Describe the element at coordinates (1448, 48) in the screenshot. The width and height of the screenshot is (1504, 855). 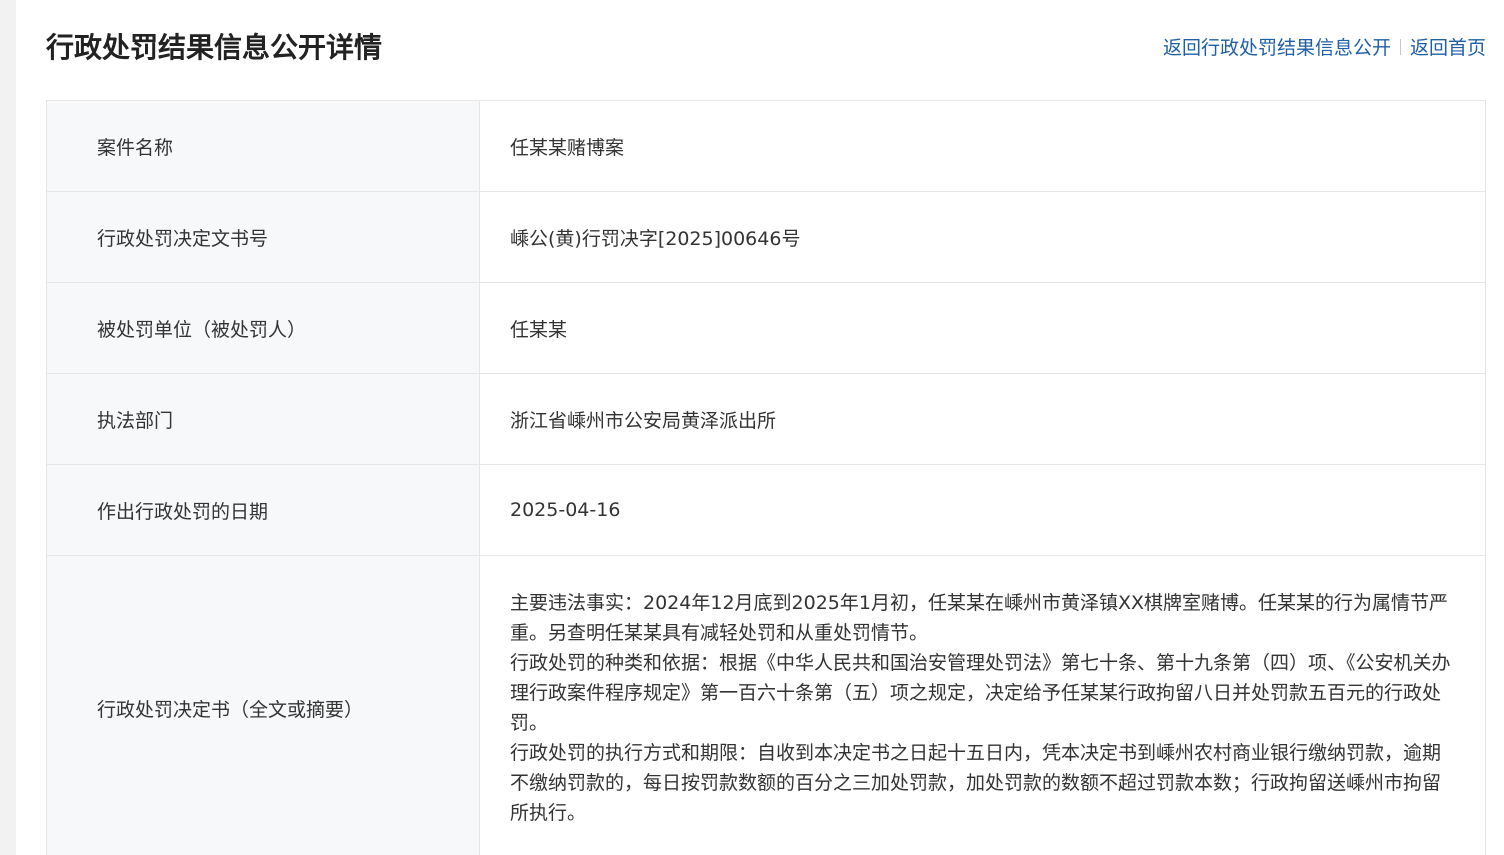
I see `back-to-home-link: 返回首页` at that location.